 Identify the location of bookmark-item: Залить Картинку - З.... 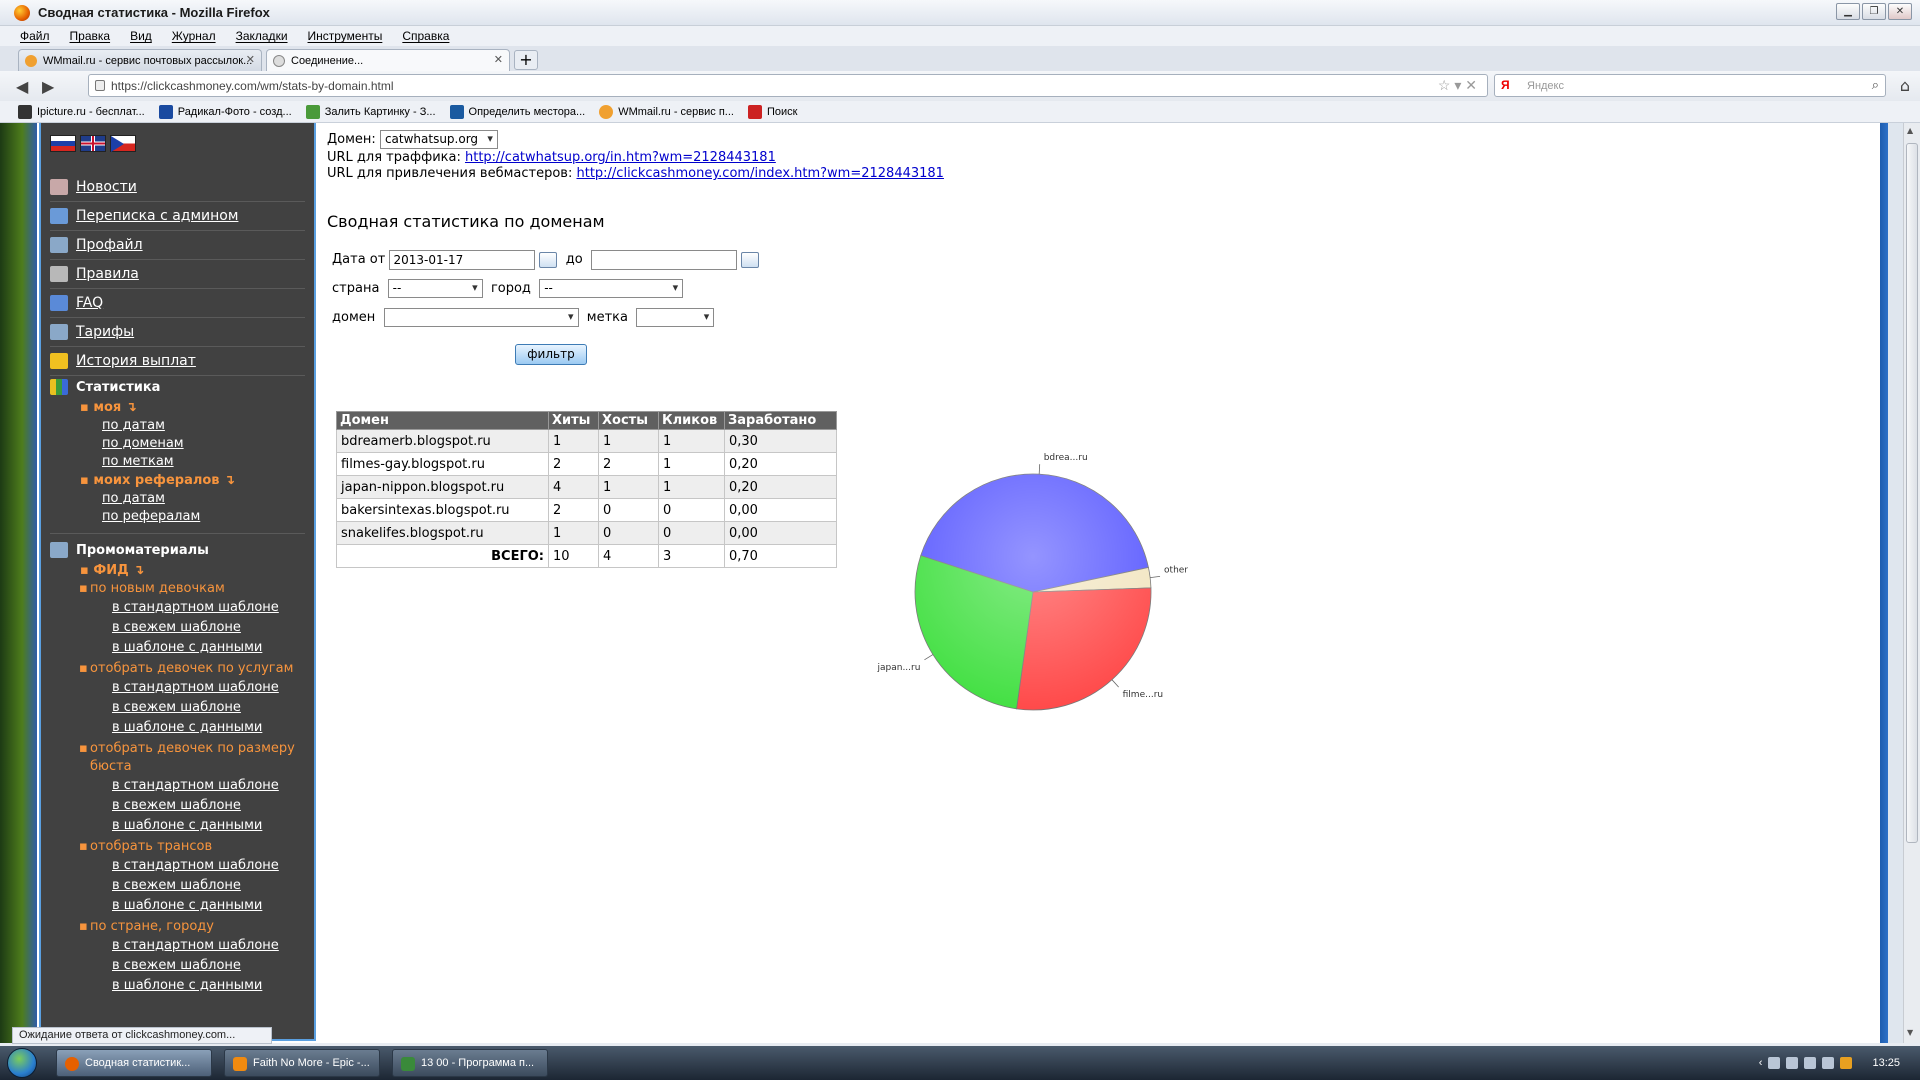
(370, 111).